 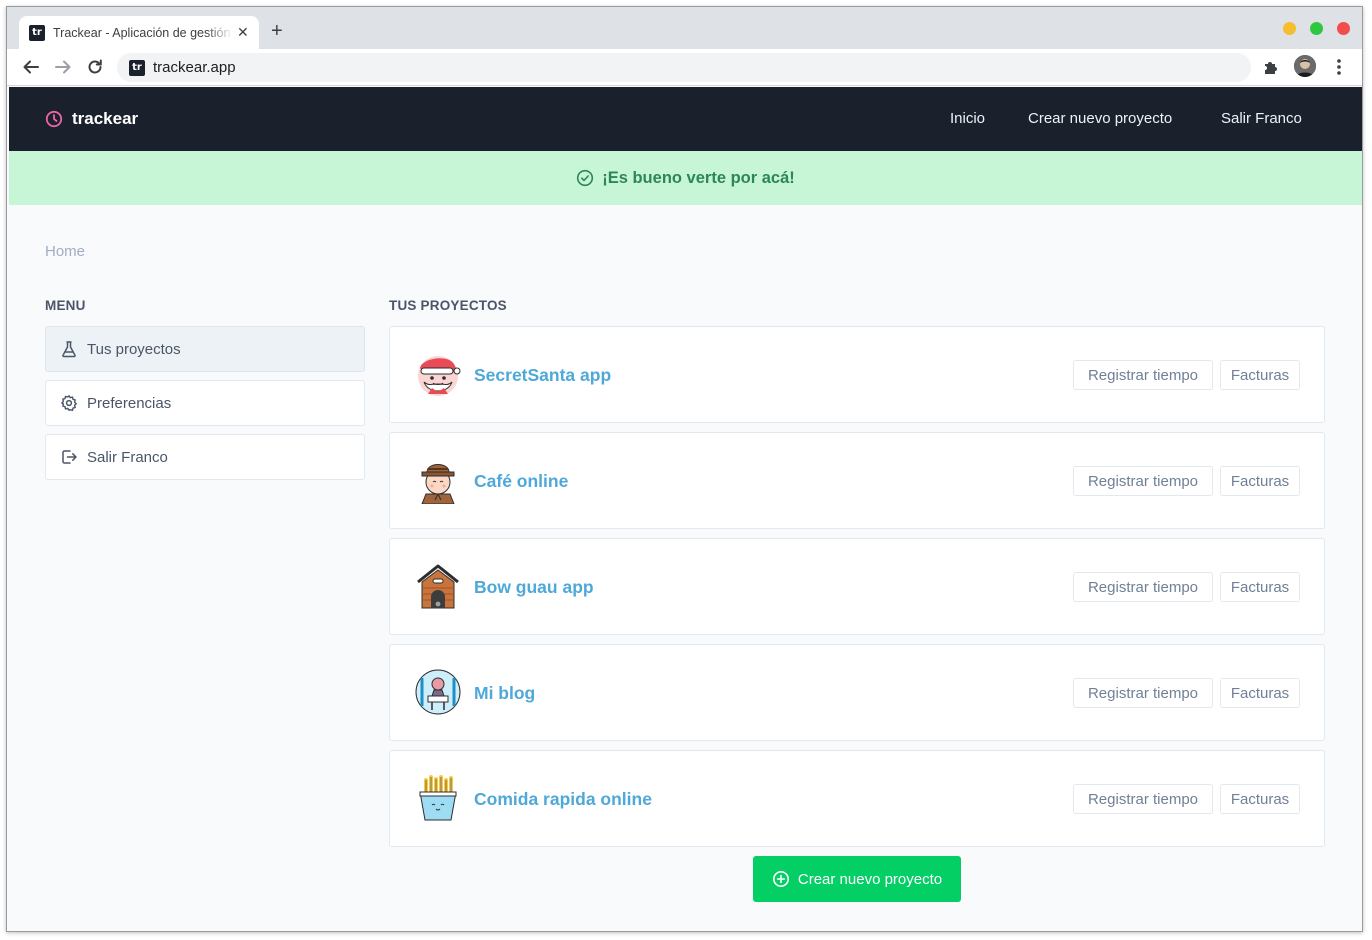 I want to click on sidebar-item-label: Preferencias, so click(x=129, y=403).